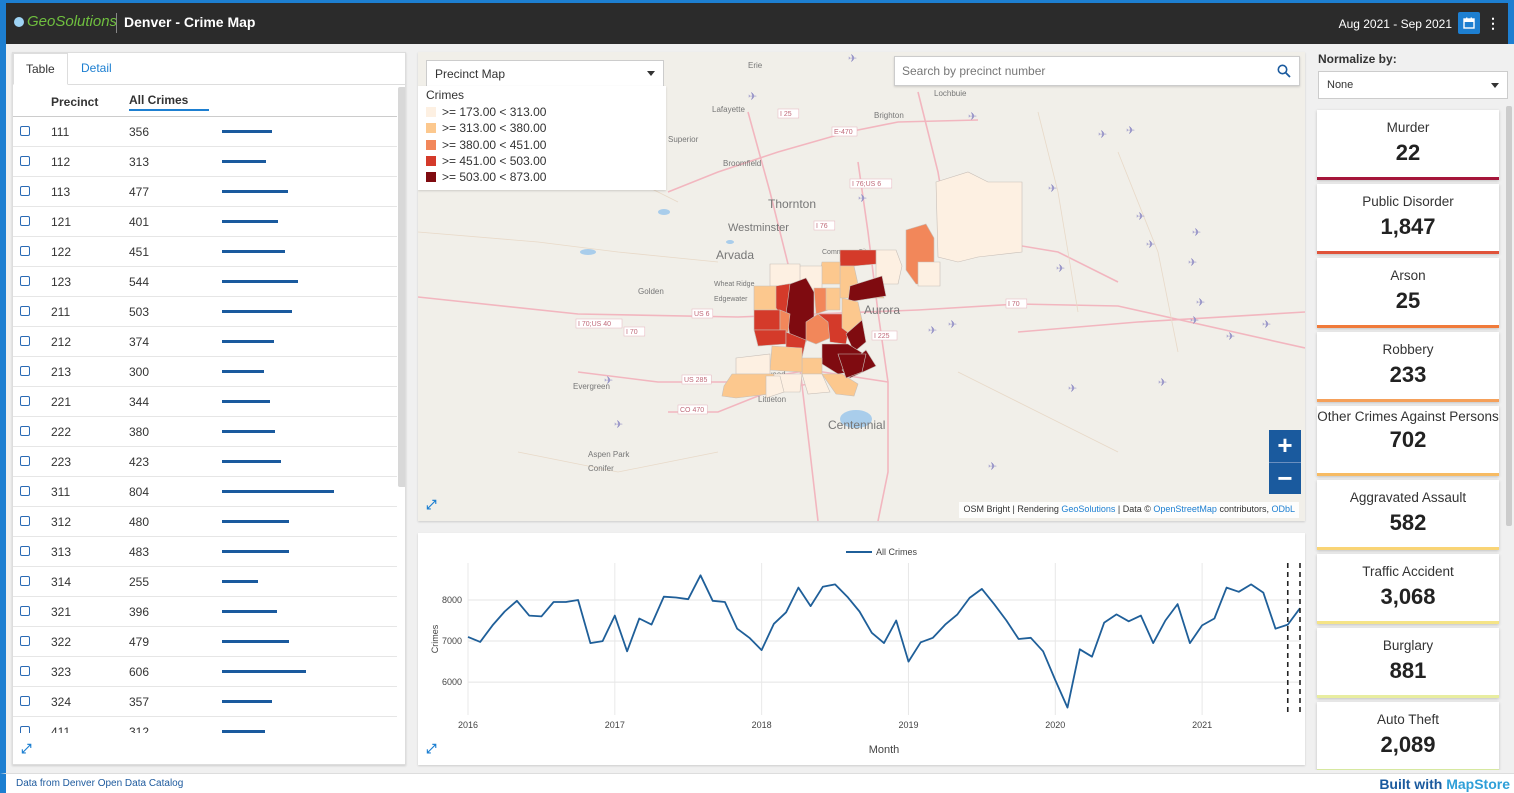  Describe the element at coordinates (205, 612) in the screenshot. I see `table-row: 321 396` at that location.